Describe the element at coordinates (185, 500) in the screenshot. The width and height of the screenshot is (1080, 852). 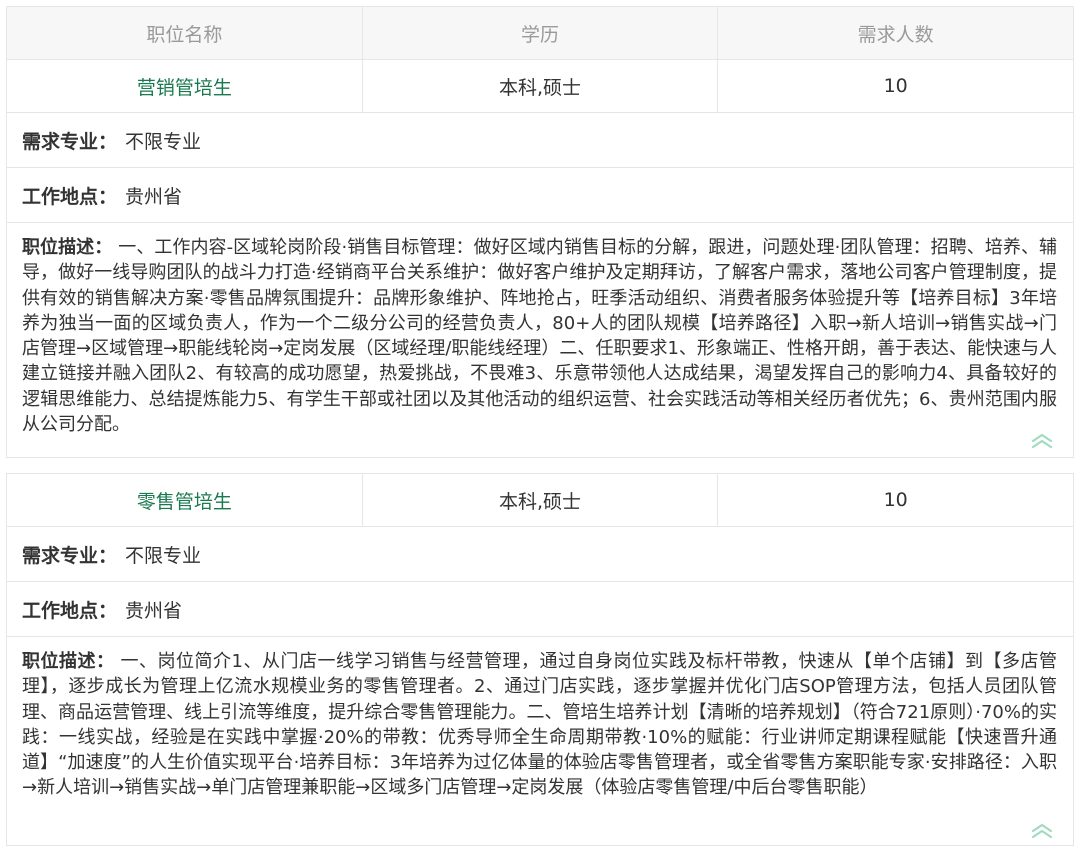
I see `job-title-link: 零售管培生` at that location.